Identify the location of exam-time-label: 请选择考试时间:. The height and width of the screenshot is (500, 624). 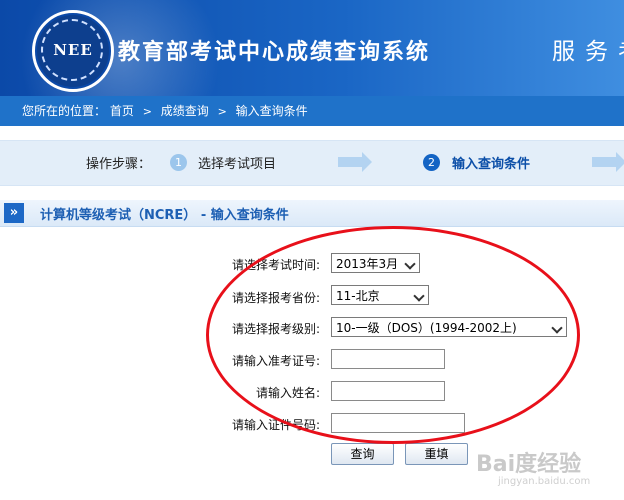
(276, 265).